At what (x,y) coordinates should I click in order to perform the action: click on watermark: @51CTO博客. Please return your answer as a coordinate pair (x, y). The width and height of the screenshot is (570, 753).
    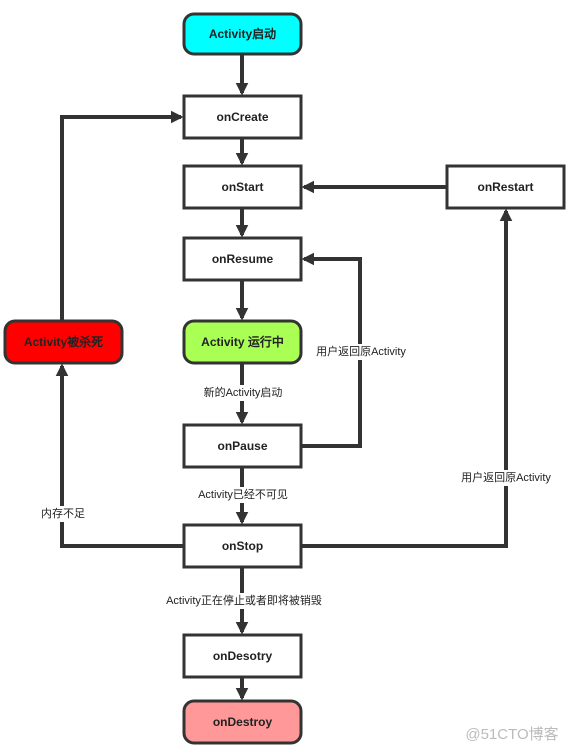
    Looking at the image, I should click on (511, 734).